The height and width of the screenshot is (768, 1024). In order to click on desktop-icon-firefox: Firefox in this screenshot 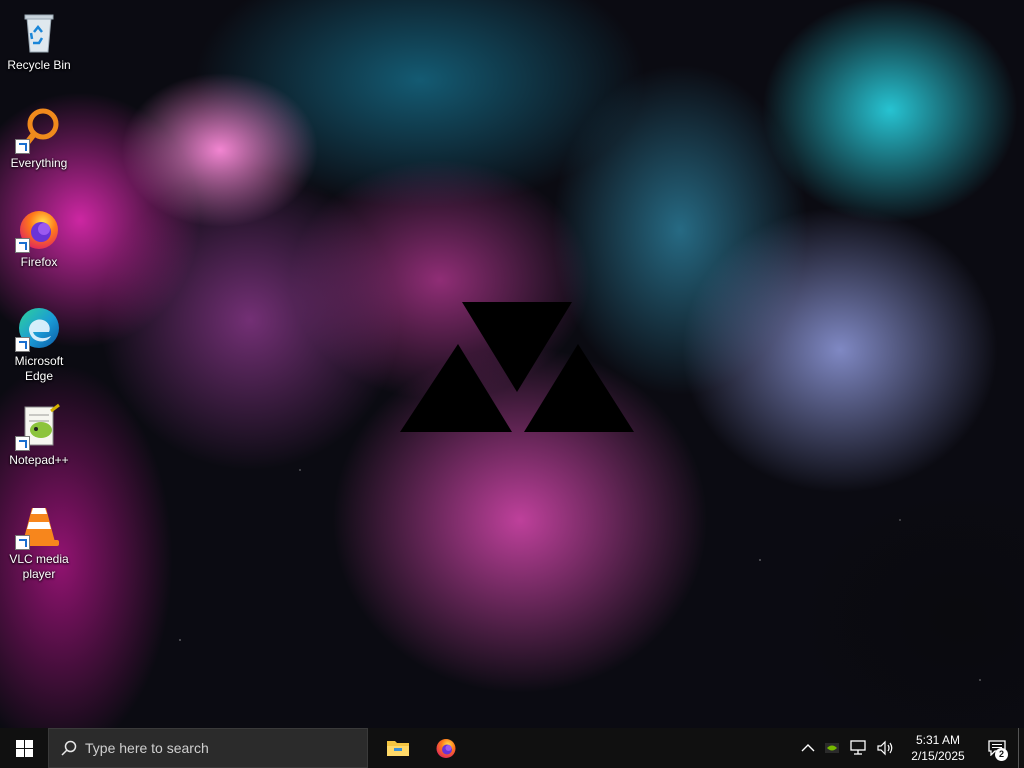, I will do `click(39, 237)`.